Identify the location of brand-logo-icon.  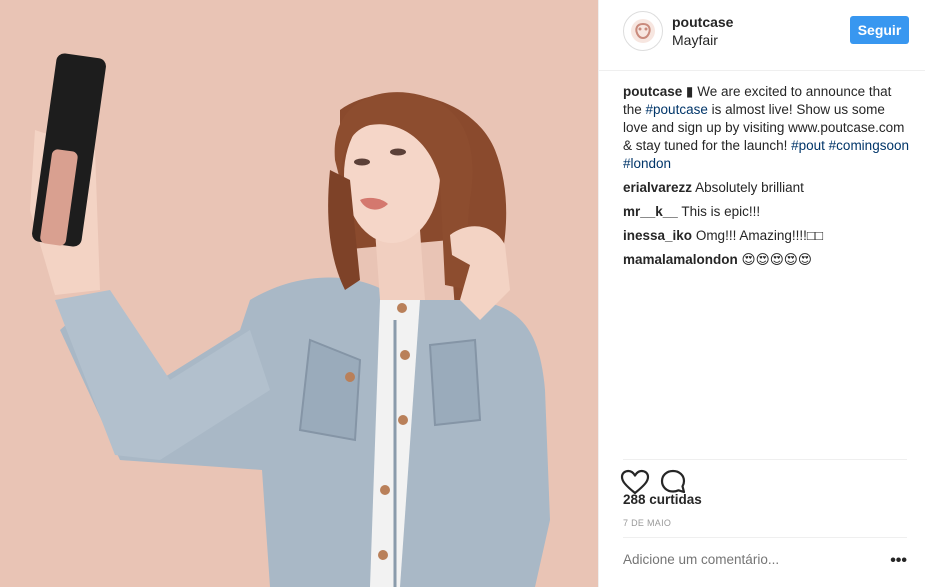
(643, 31).